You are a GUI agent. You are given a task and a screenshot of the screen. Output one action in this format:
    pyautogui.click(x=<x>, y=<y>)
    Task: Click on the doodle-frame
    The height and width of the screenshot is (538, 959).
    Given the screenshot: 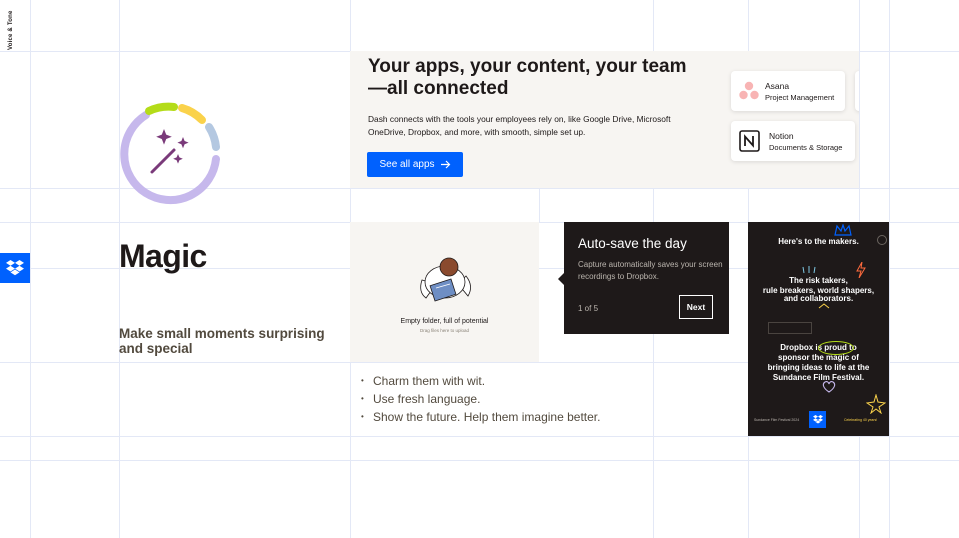 What is the action you would take?
    pyautogui.click(x=790, y=328)
    